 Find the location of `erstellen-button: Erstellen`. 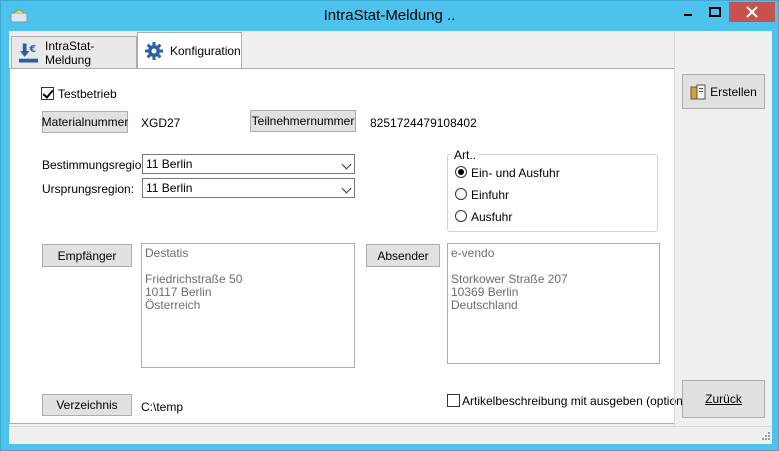

erstellen-button: Erstellen is located at coordinates (723, 91).